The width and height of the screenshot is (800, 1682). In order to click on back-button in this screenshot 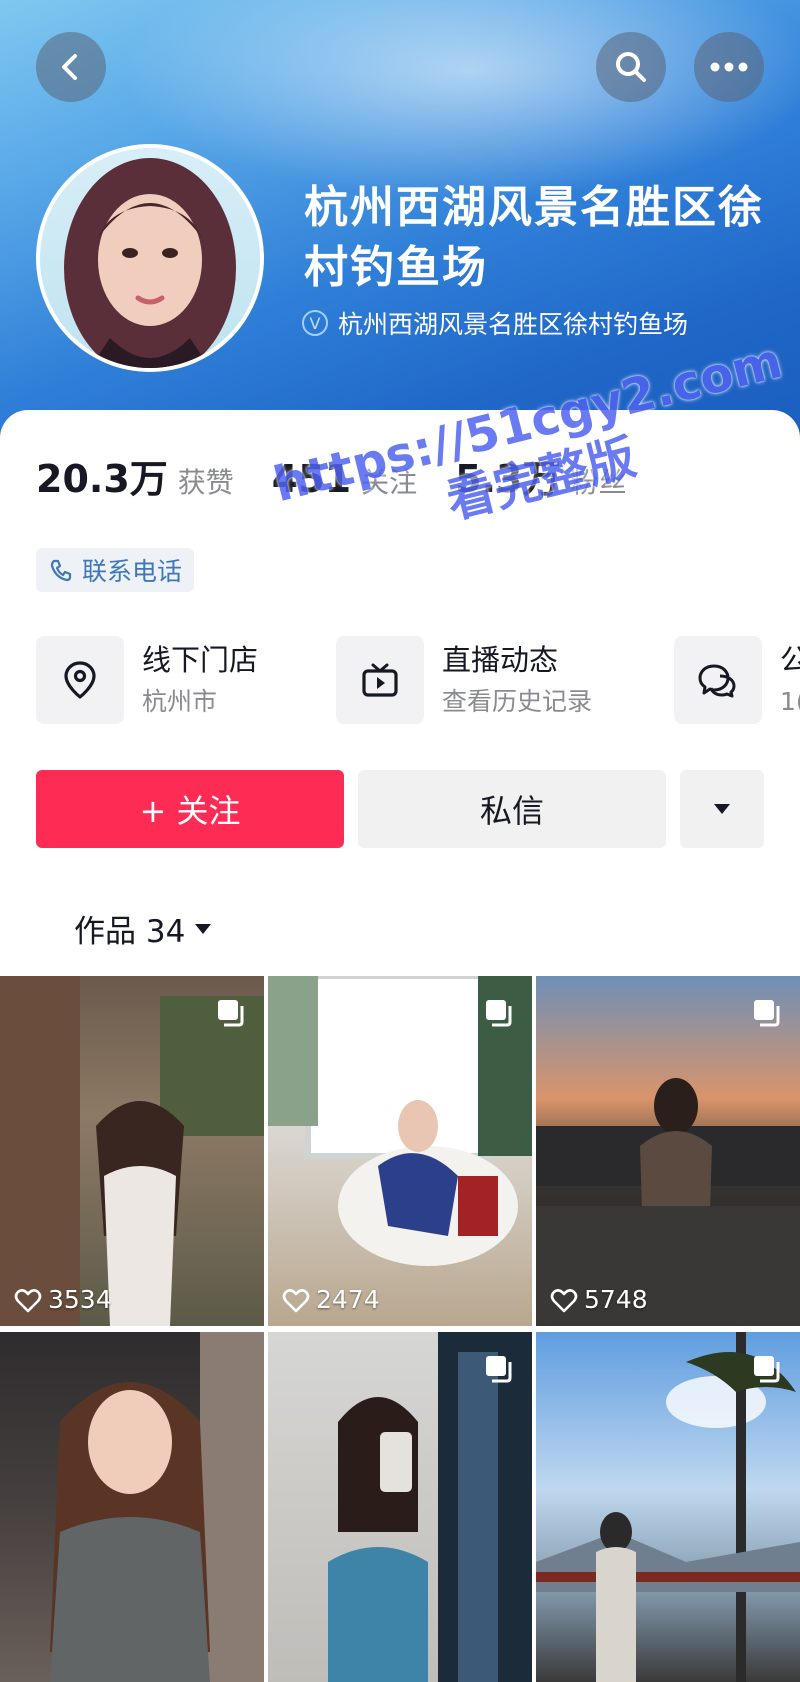, I will do `click(71, 67)`.